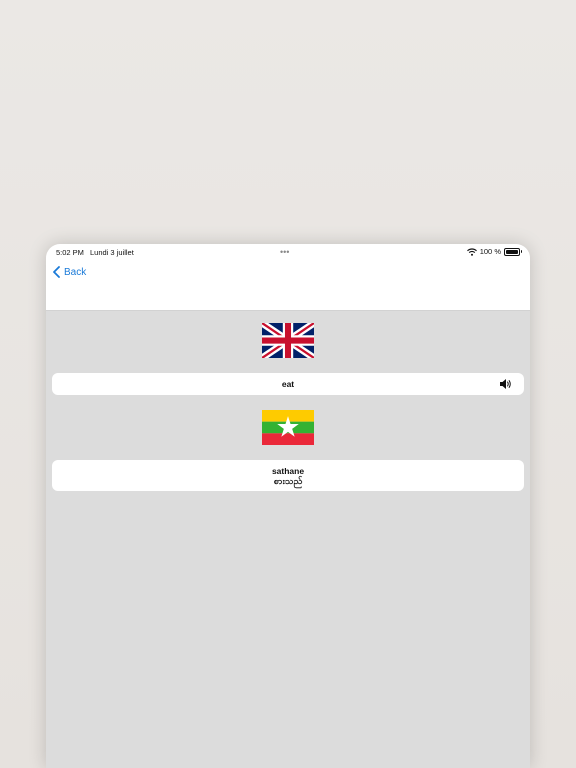 The image size is (576, 768). I want to click on status-bar: 5:02 PM Lundi 3 juillet ••• 100 %, so click(288, 252).